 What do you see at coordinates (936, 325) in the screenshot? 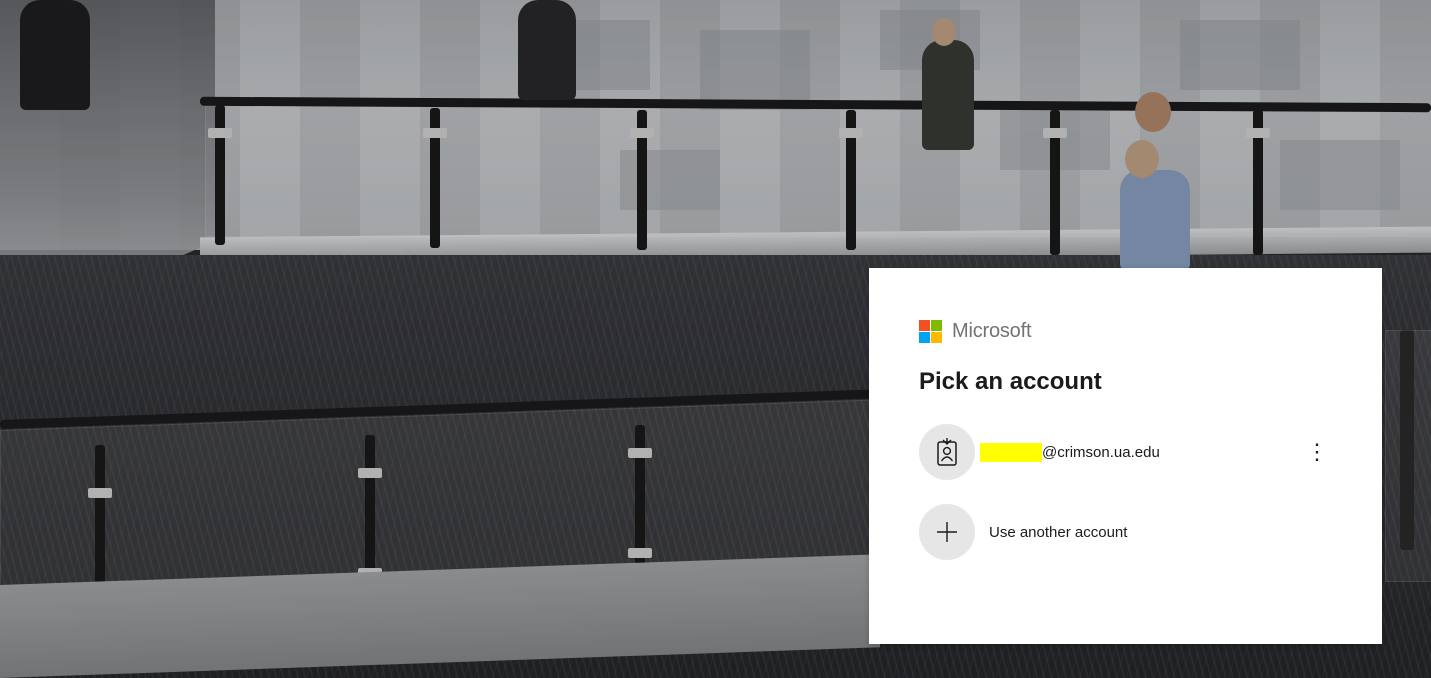
I see `logo-square-green` at bounding box center [936, 325].